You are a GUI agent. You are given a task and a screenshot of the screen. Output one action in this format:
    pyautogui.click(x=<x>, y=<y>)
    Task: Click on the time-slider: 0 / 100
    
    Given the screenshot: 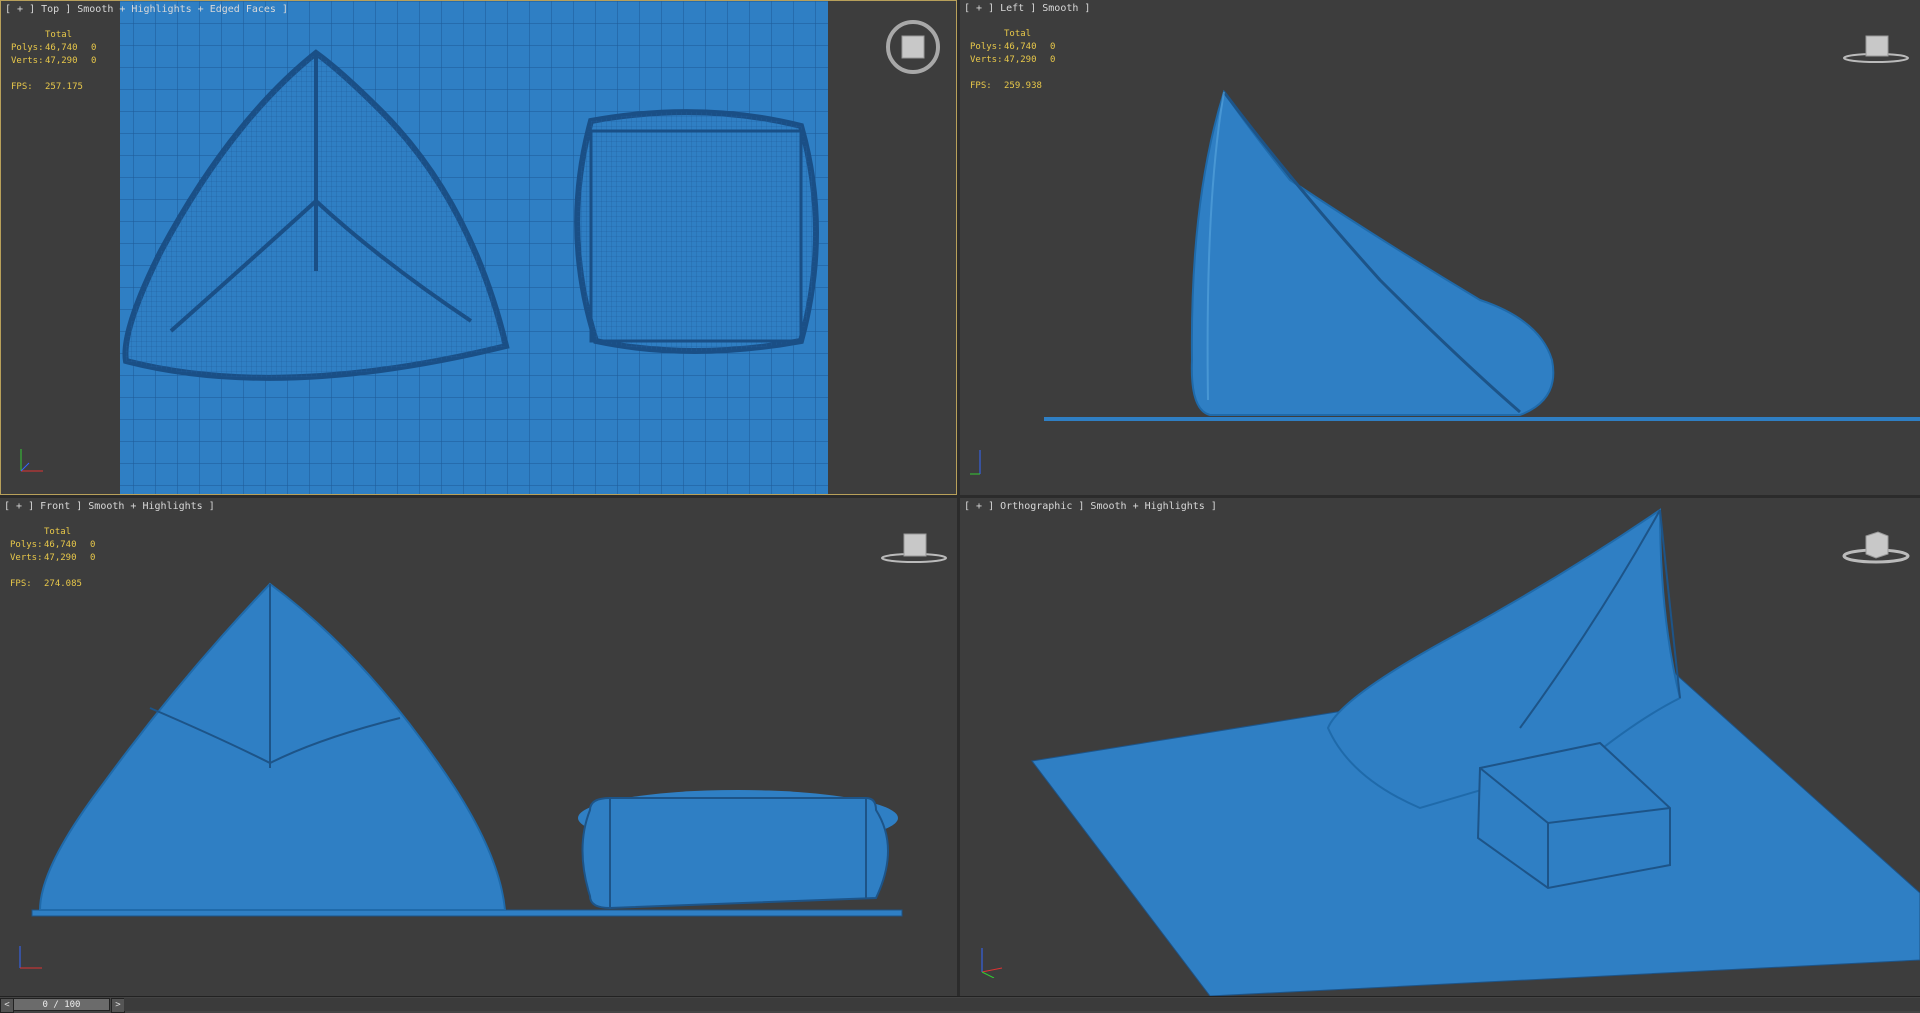 What is the action you would take?
    pyautogui.click(x=61, y=1004)
    